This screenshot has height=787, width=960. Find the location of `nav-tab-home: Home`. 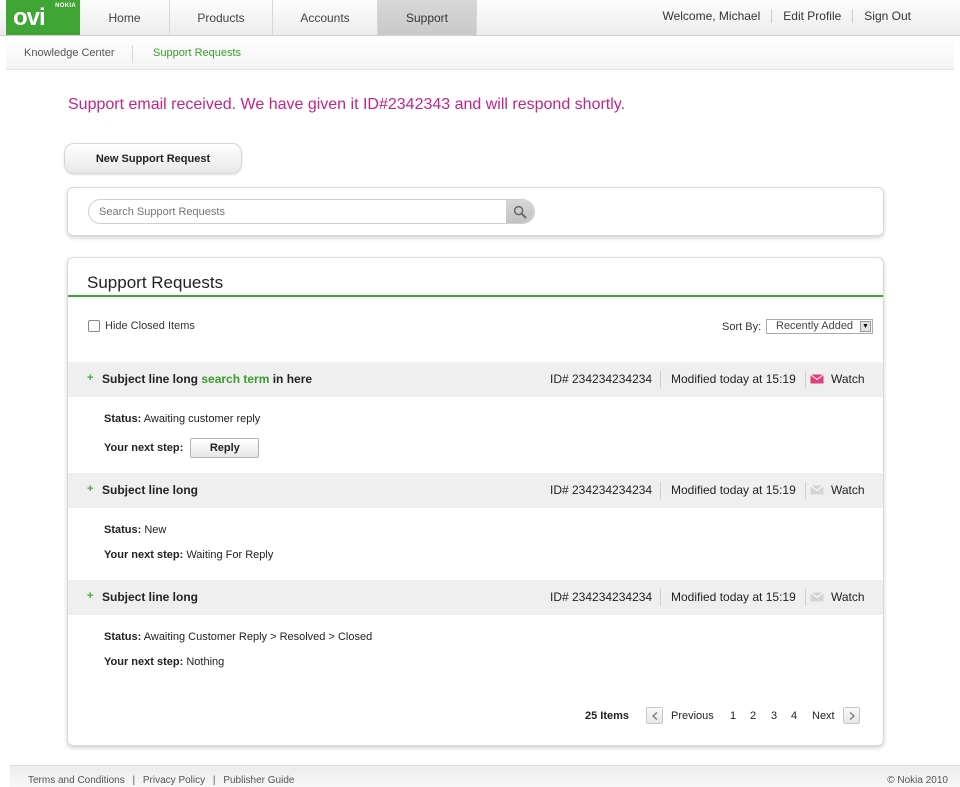

nav-tab-home: Home is located at coordinates (125, 17).